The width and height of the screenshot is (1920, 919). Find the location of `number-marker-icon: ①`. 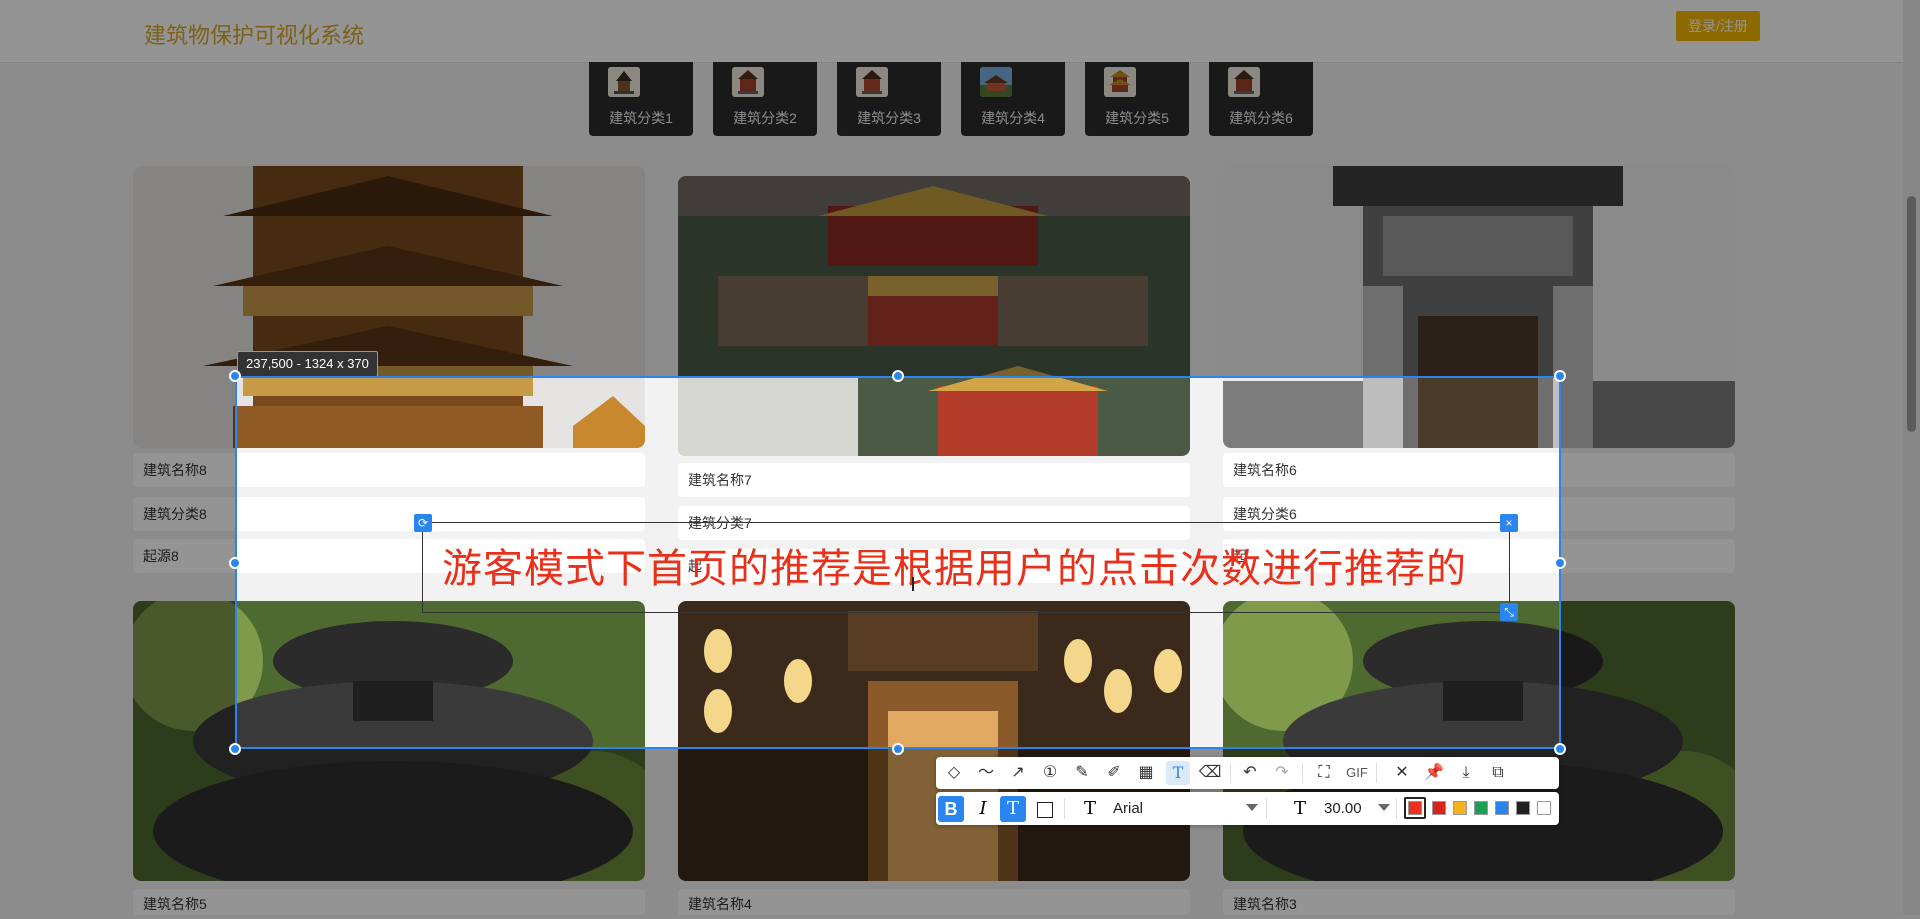

number-marker-icon: ① is located at coordinates (1050, 773).